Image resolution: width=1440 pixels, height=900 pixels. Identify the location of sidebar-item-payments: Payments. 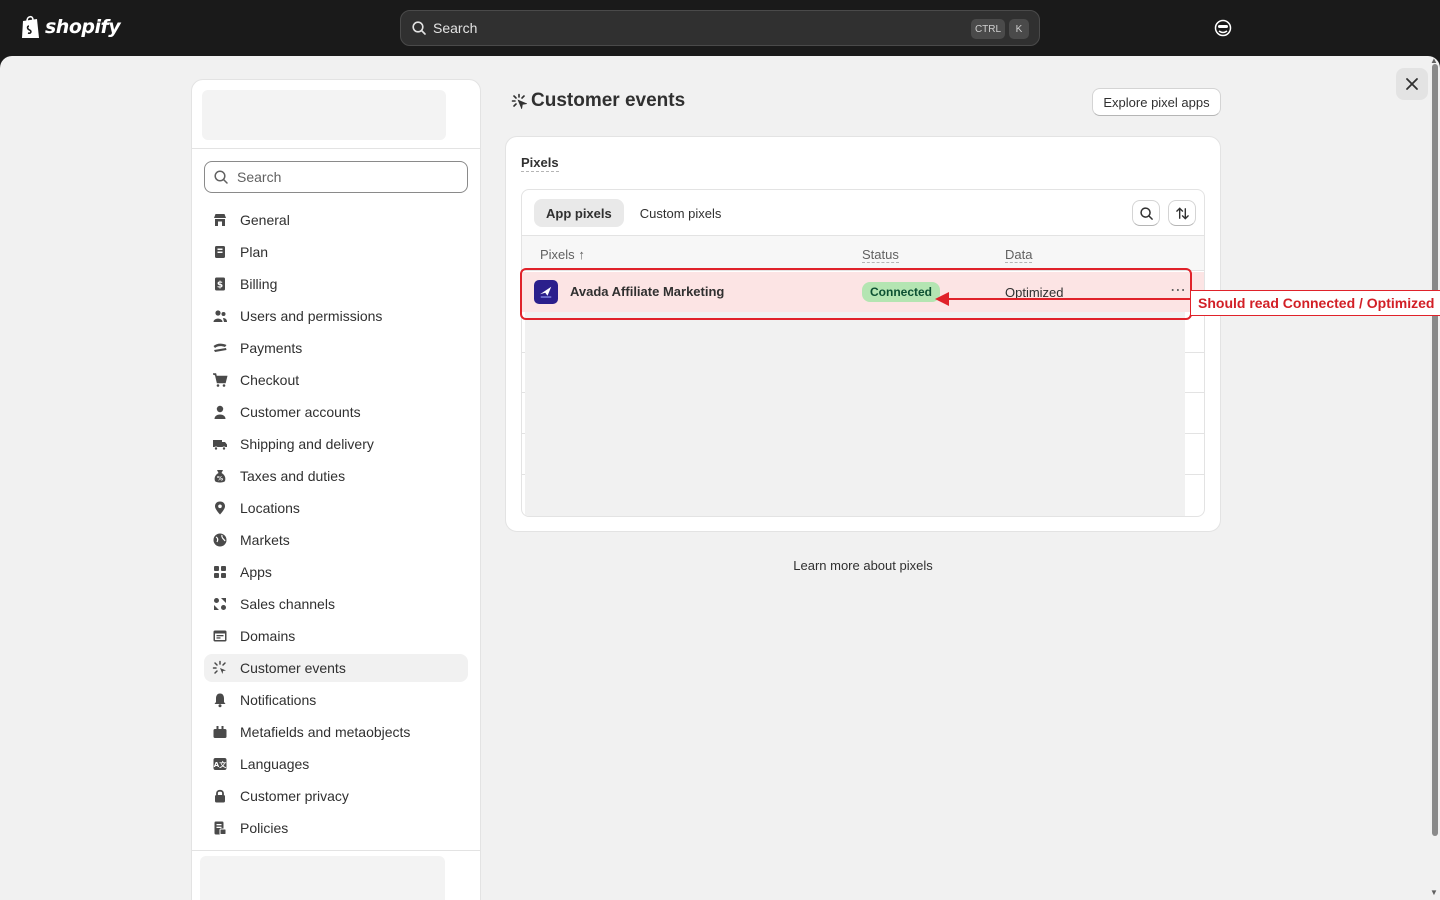
(336, 348).